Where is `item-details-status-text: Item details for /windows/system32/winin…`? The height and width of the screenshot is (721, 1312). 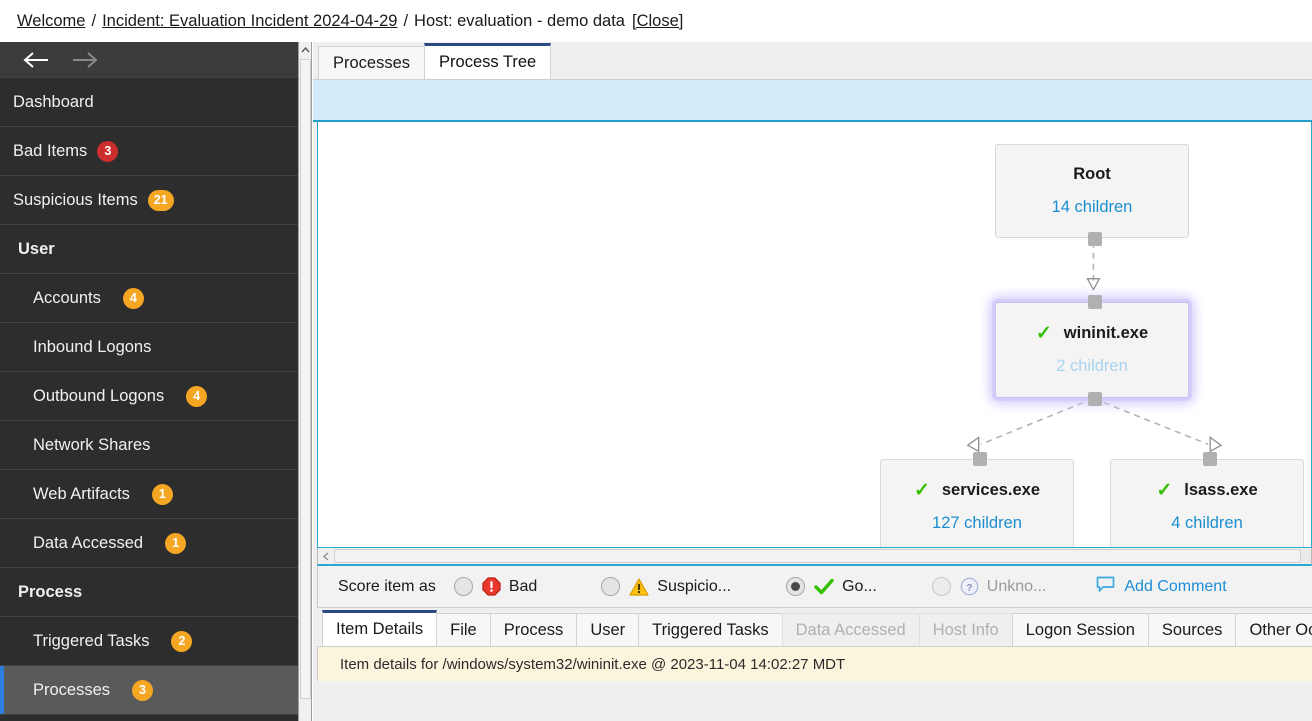 item-details-status-text: Item details for /windows/system32/winin… is located at coordinates (593, 664).